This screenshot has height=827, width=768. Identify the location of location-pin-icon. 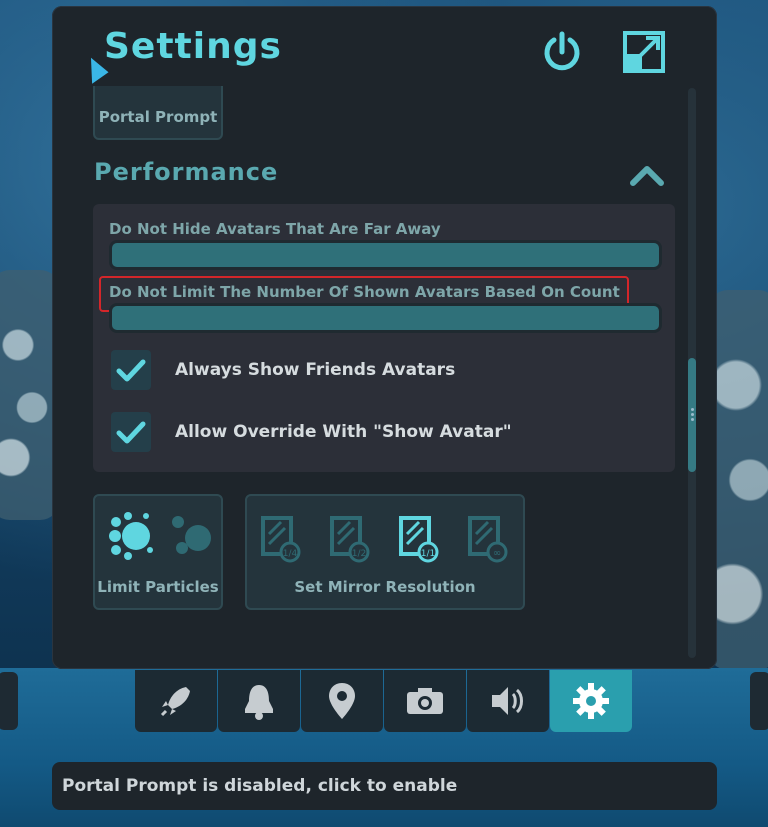
(342, 701).